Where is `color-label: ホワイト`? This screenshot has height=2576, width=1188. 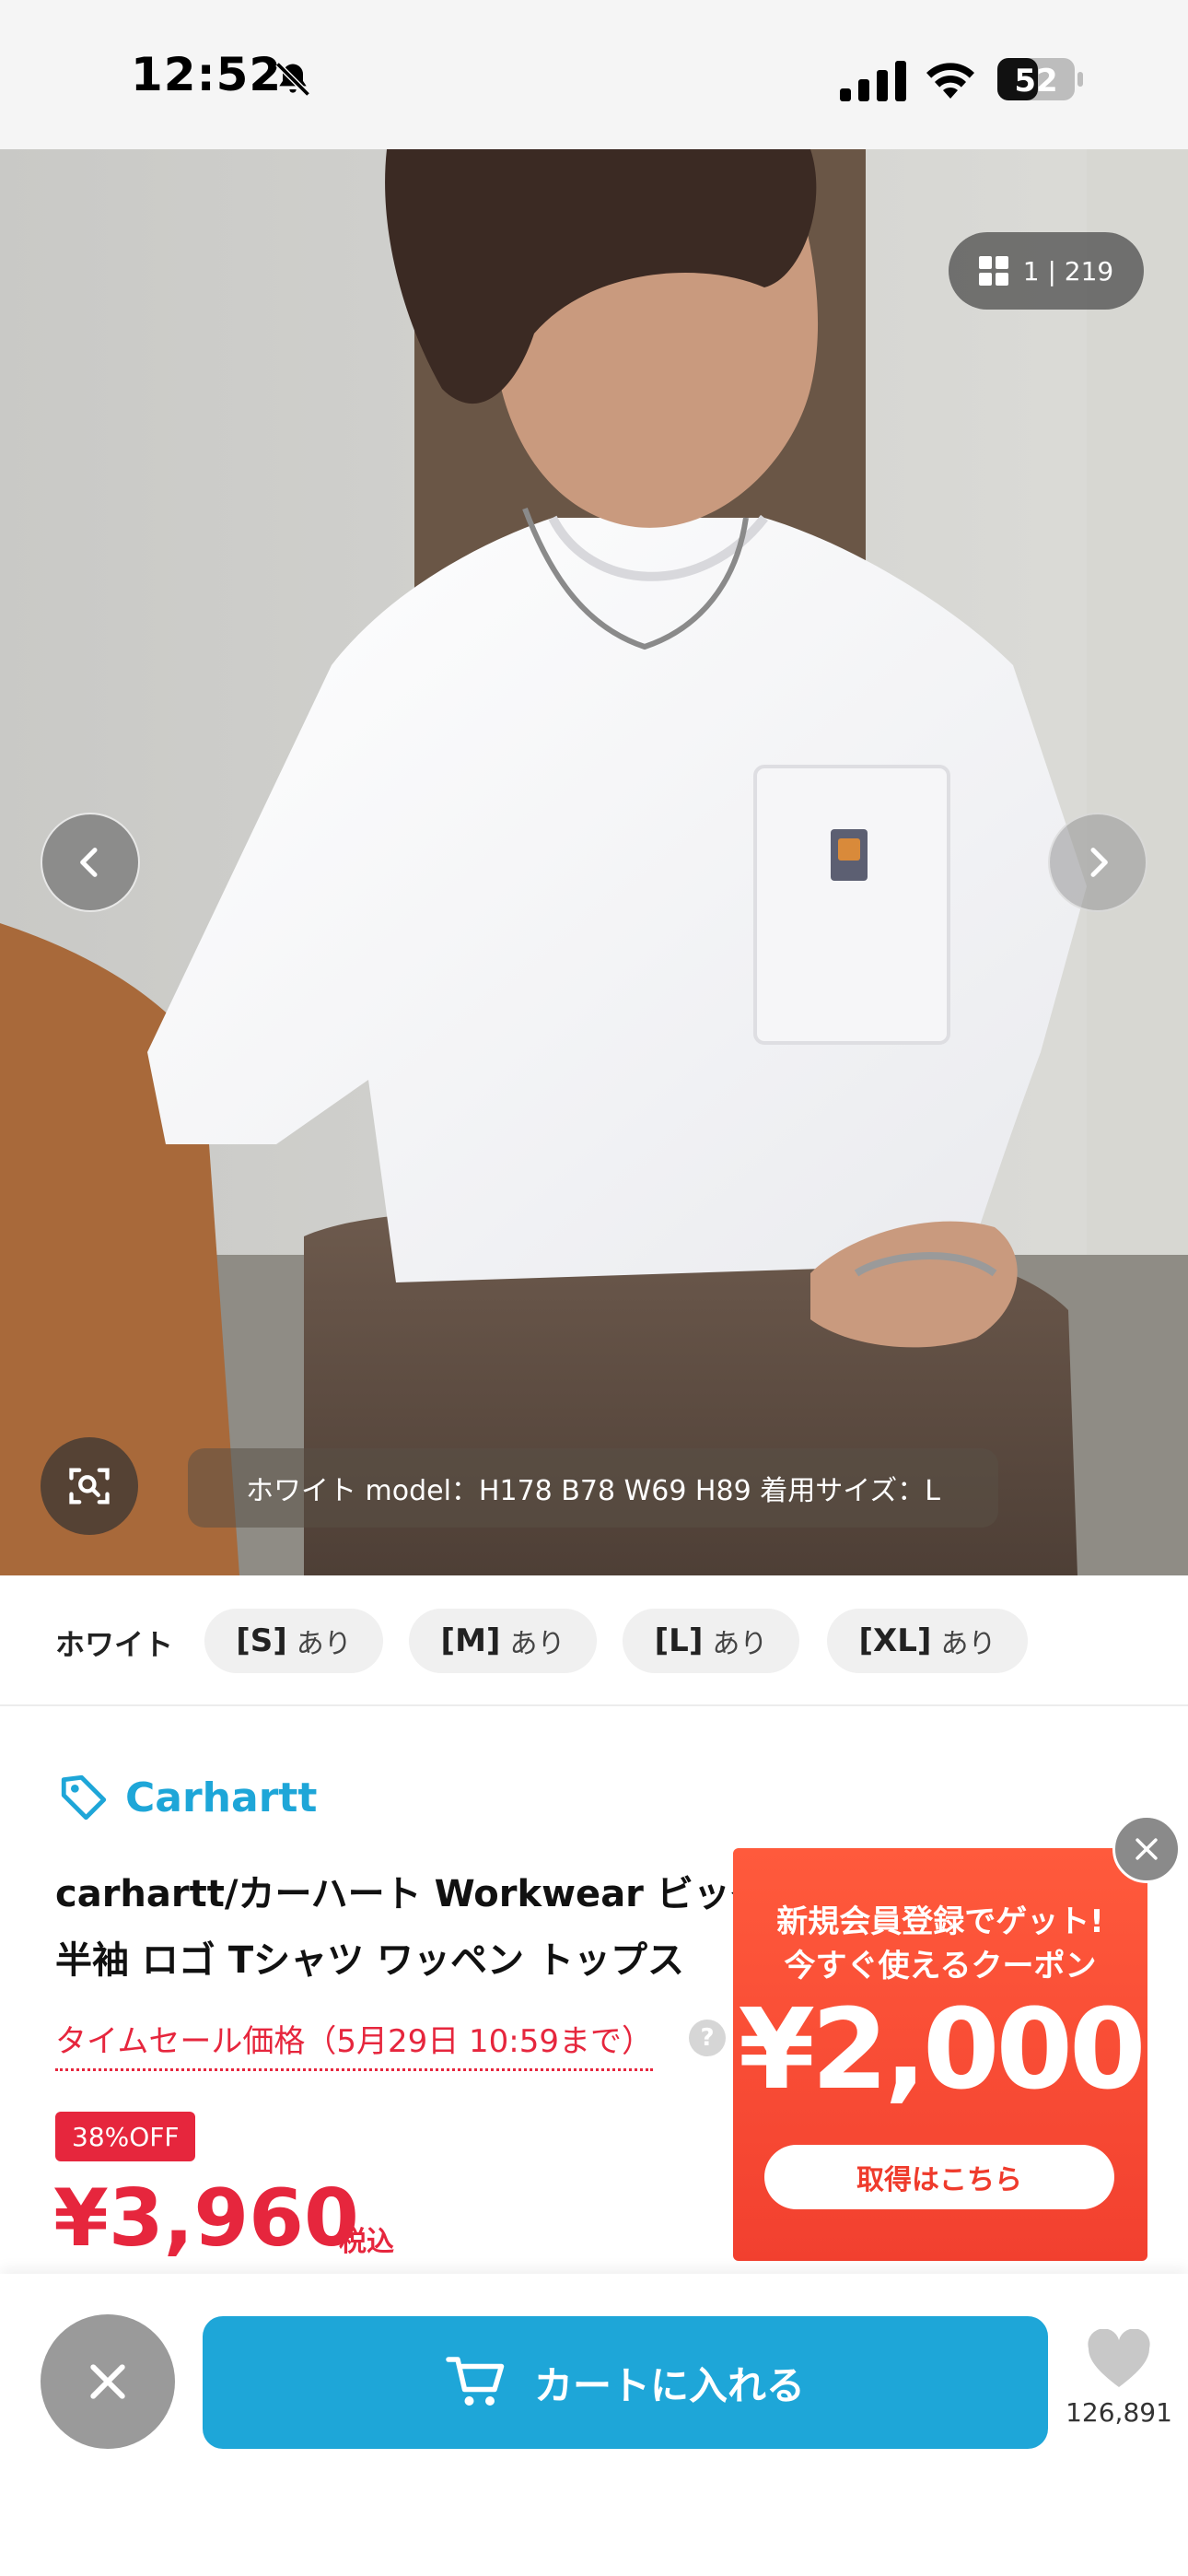
color-label: ホワイト is located at coordinates (114, 1644).